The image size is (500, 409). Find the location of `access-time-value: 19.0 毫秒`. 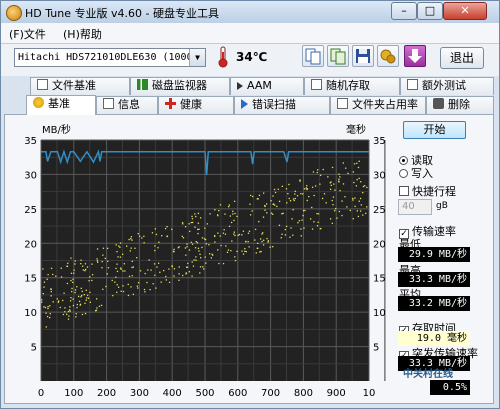

access-time-value: 19.0 毫秒 is located at coordinates (434, 338).